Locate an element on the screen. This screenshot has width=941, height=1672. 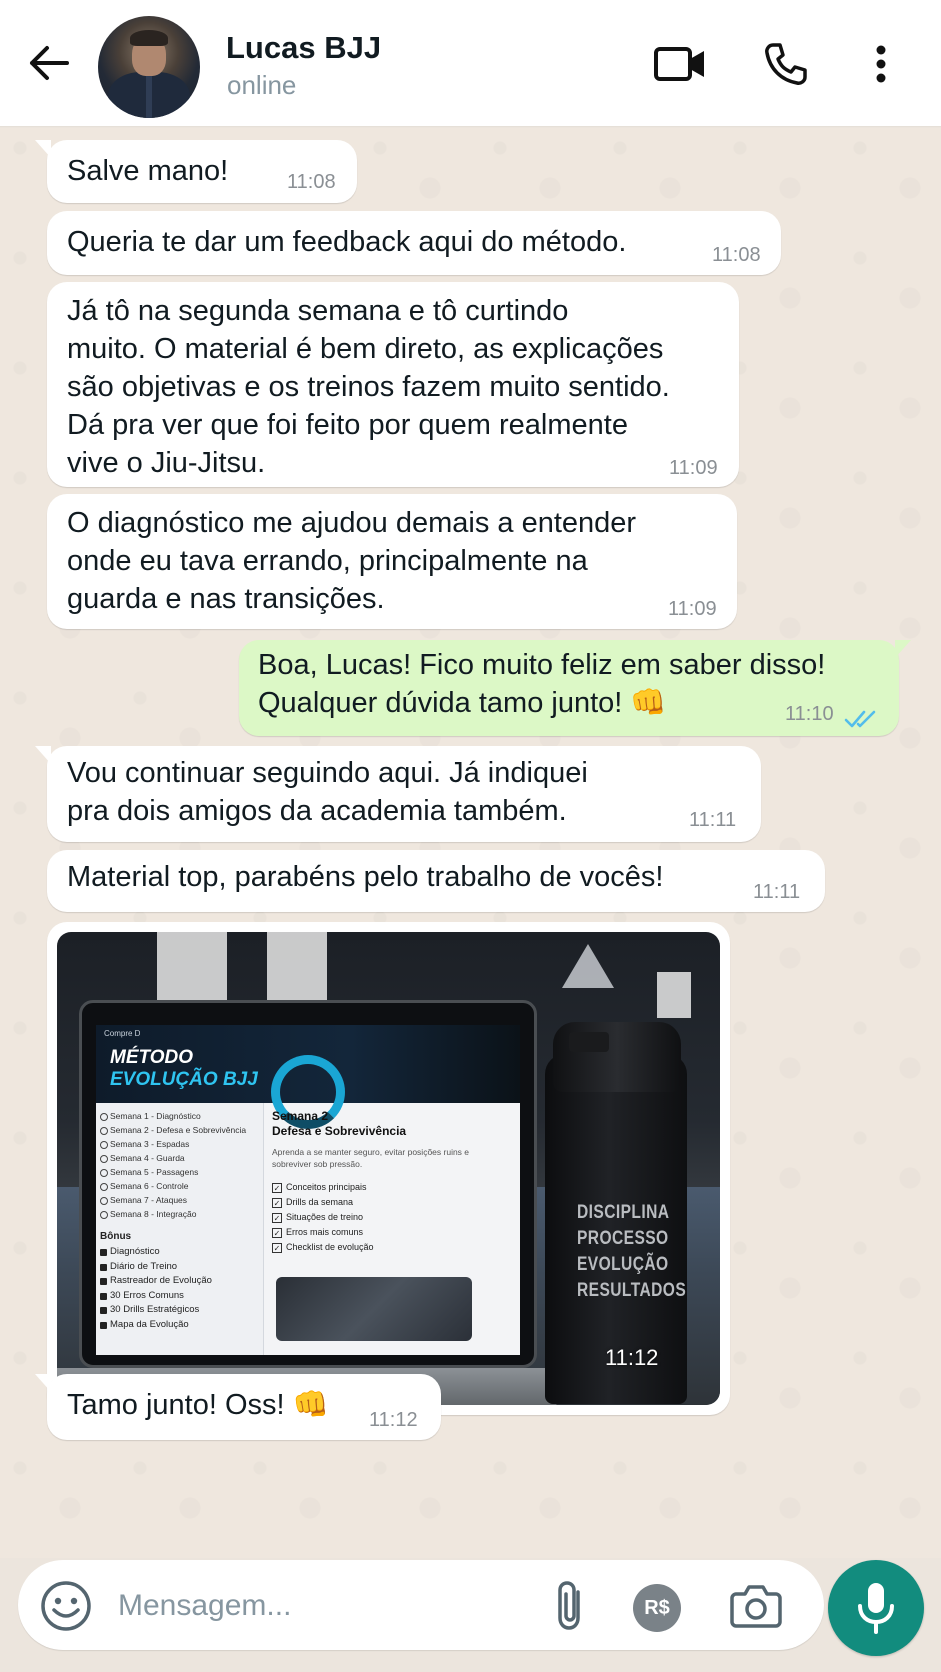
bottle-spout is located at coordinates (589, 1042).